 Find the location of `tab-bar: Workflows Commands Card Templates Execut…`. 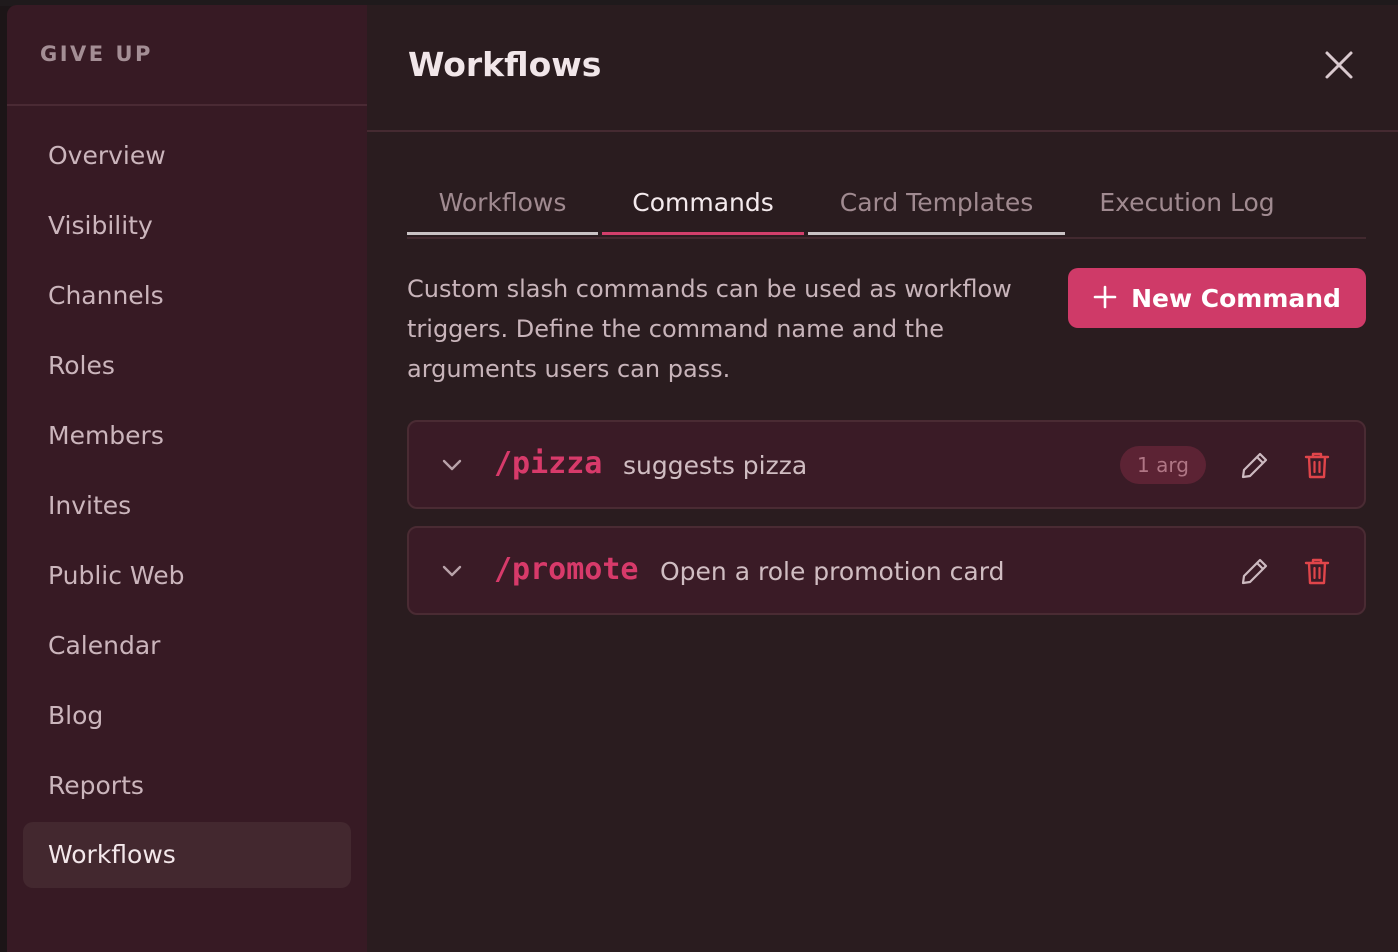

tab-bar: Workflows Commands Card Templates Execut… is located at coordinates (886, 207).